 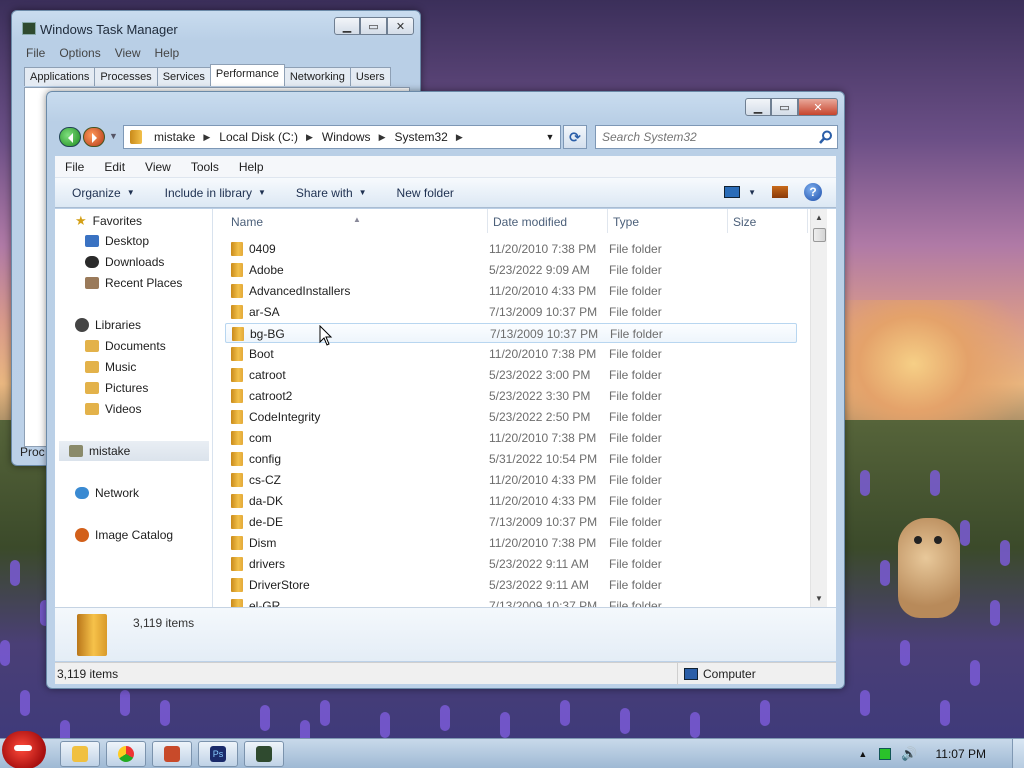 What do you see at coordinates (215, 193) in the screenshot?
I see `include-in-library-button: Include in library ▼` at bounding box center [215, 193].